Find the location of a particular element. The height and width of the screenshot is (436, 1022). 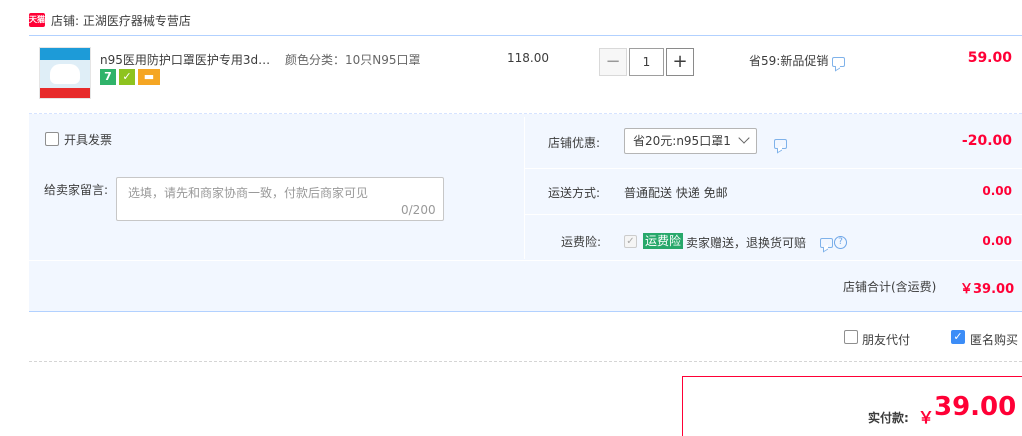

thumbnail-band is located at coordinates (65, 54).